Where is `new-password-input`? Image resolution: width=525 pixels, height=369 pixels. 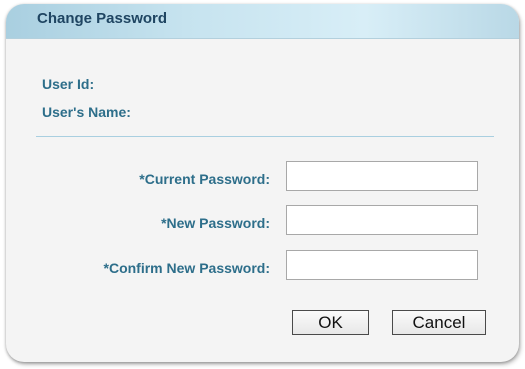
new-password-input is located at coordinates (382, 220).